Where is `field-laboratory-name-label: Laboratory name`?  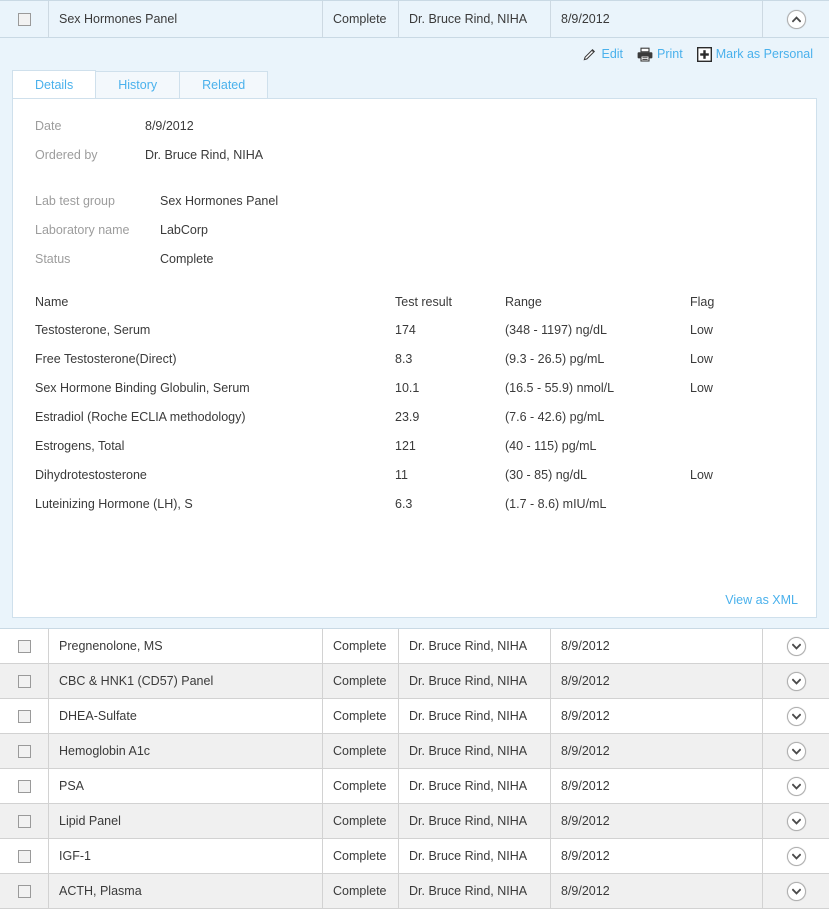
field-laboratory-name-label: Laboratory name is located at coordinates (82, 230).